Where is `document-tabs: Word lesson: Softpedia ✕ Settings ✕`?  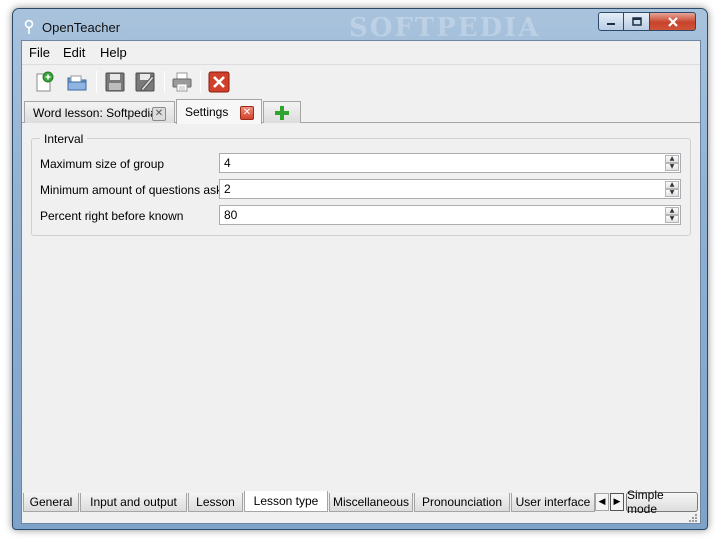 document-tabs: Word lesson: Softpedia ✕ Settings ✕ is located at coordinates (361, 111).